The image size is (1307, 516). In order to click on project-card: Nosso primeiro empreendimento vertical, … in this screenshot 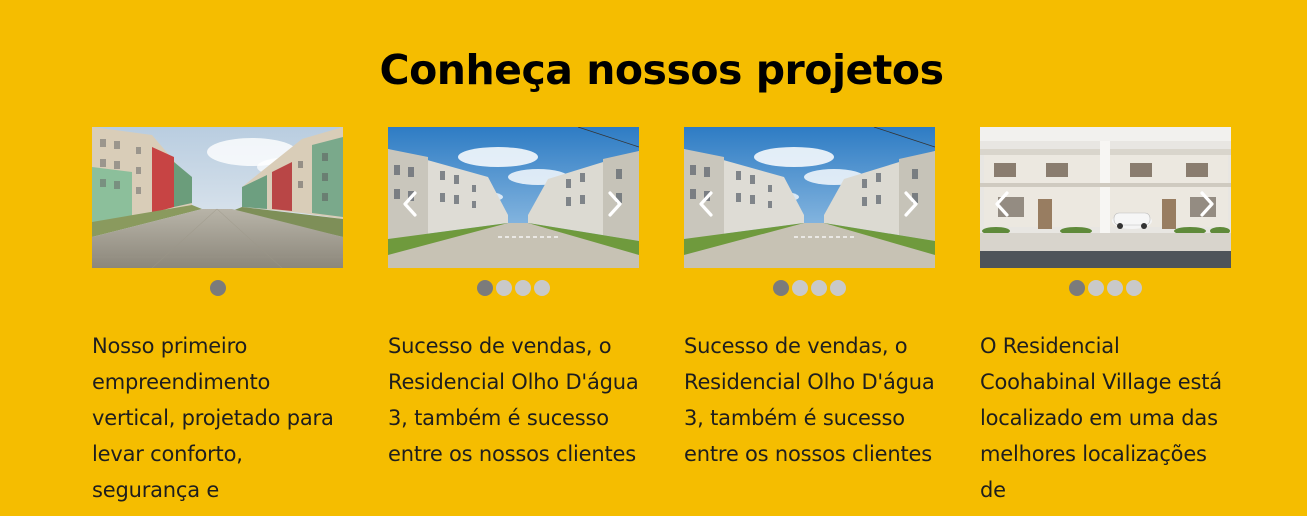, I will do `click(218, 314)`.